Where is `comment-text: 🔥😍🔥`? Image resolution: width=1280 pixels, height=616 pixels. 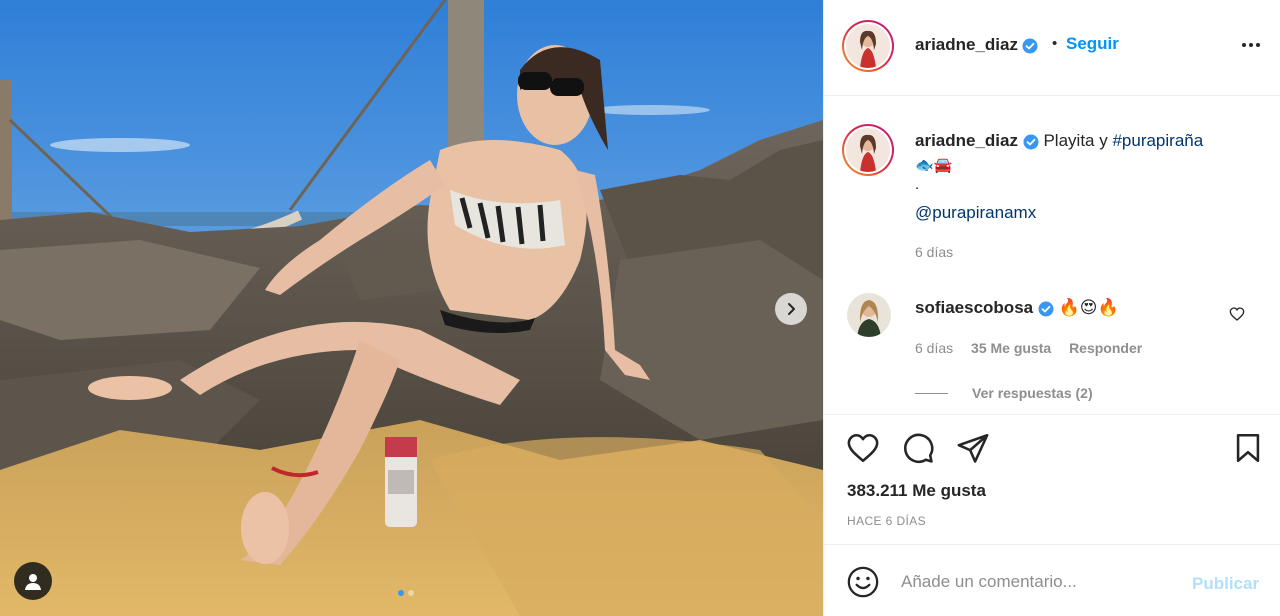
comment-text: 🔥😍🔥 is located at coordinates (1088, 307).